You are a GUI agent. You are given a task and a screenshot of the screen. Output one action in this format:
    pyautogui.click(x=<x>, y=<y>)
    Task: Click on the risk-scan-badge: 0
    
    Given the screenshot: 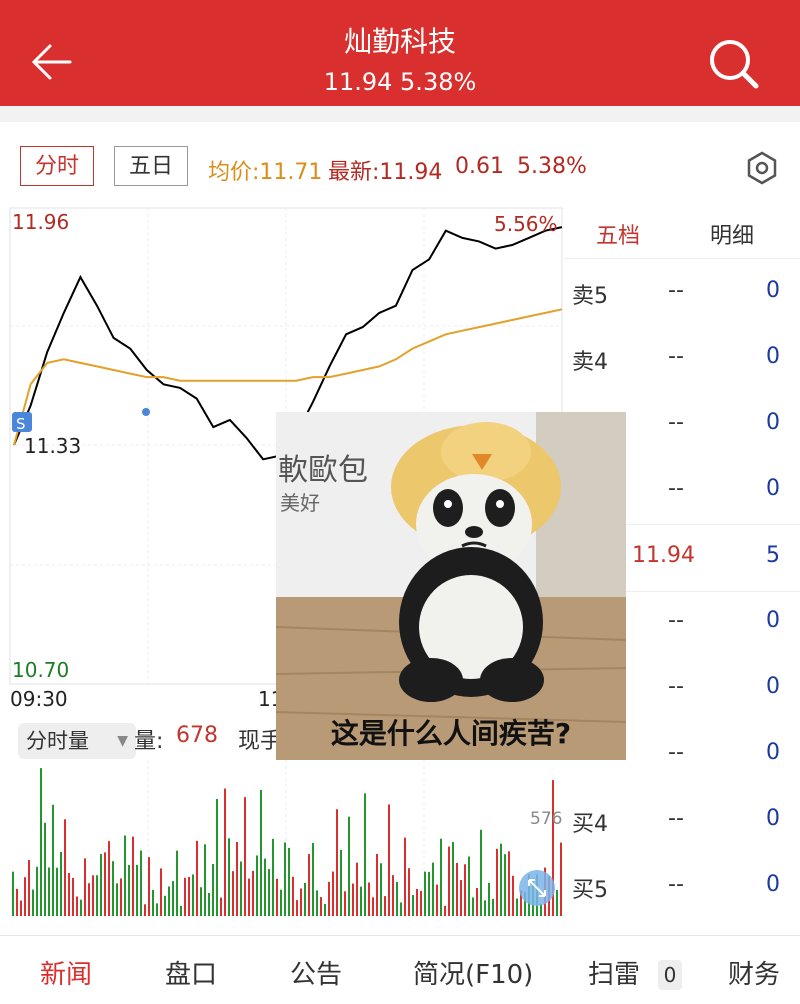 What is the action you would take?
    pyautogui.click(x=670, y=975)
    